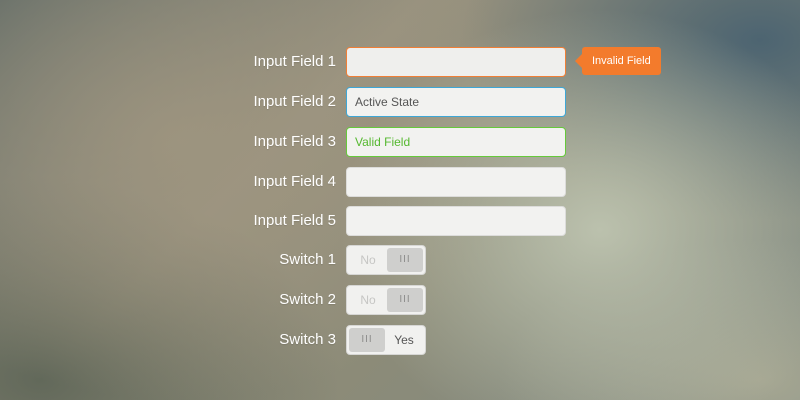 The width and height of the screenshot is (800, 400). I want to click on switch-3-knob: III, so click(367, 340).